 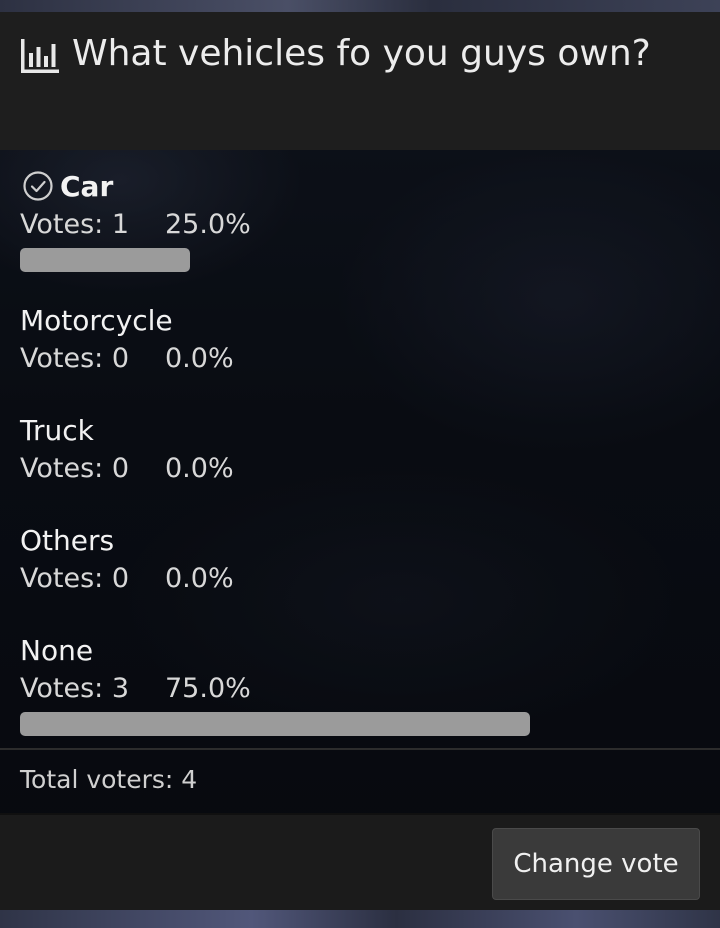 I want to click on total-voters: Total voters: 4, so click(x=109, y=779).